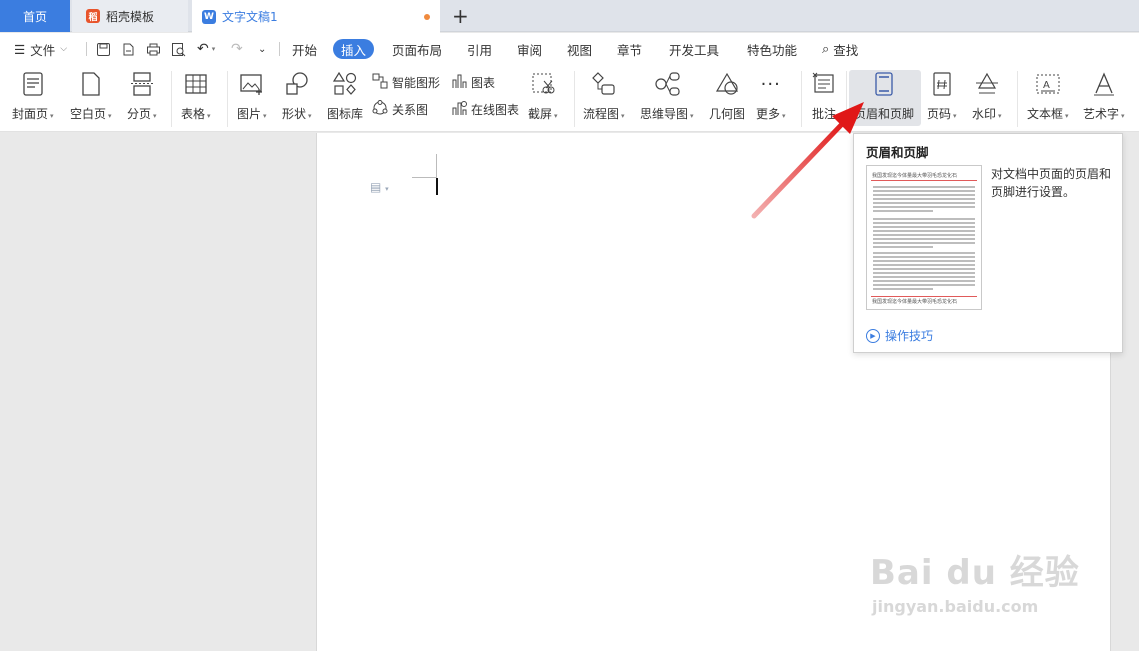 The width and height of the screenshot is (1139, 651). What do you see at coordinates (915, 176) in the screenshot?
I see `preview-header-text: 我国发现迄今体量最大带羽毛恐龙化石` at bounding box center [915, 176].